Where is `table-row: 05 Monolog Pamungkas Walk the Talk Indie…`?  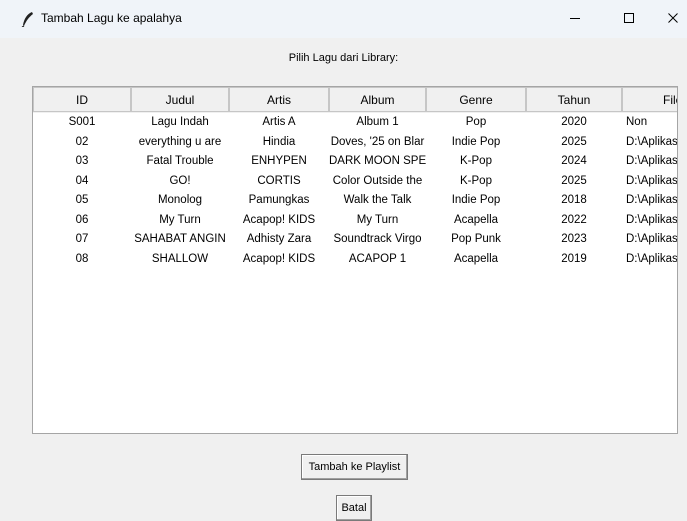 table-row: 05 Monolog Pamungkas Walk the Talk Indie… is located at coordinates (355, 201).